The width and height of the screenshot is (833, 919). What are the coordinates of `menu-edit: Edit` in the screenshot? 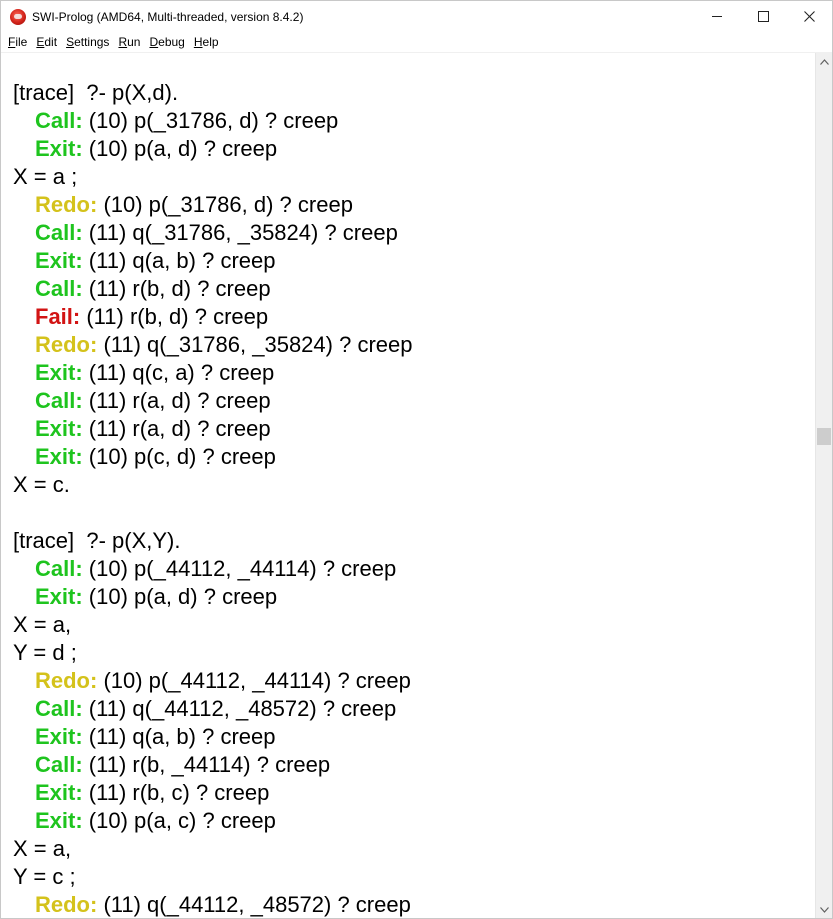 It's located at (46, 42).